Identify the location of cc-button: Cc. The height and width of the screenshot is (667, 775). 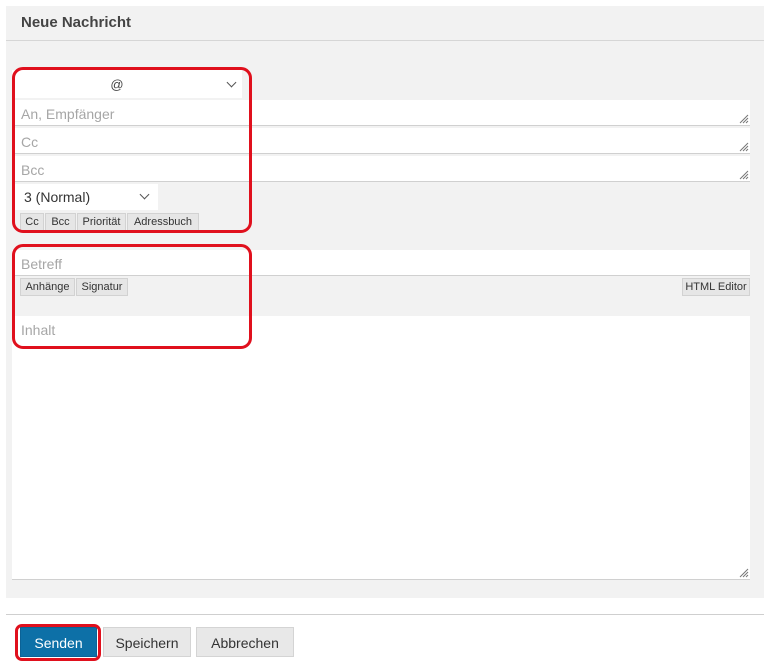
(32, 222).